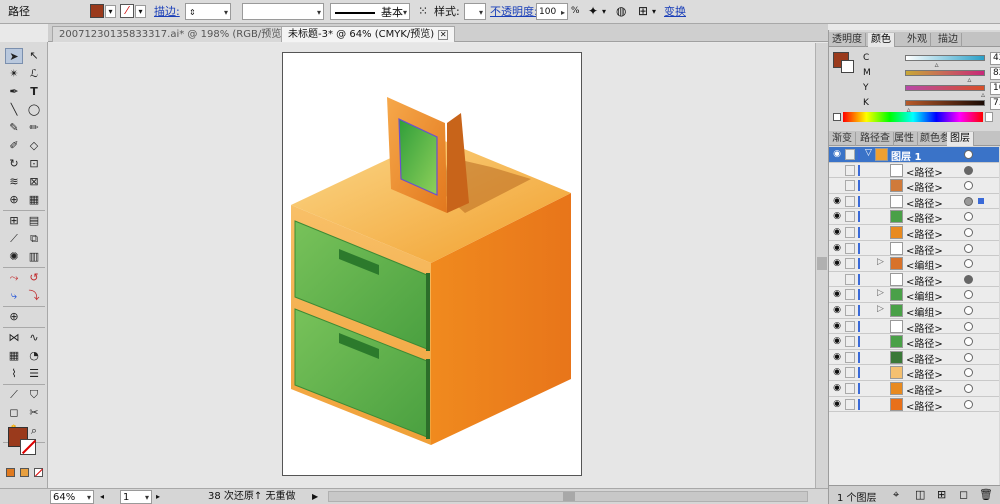  I want to click on slider-k: K ▵ 7.42 %, so click(931, 105).